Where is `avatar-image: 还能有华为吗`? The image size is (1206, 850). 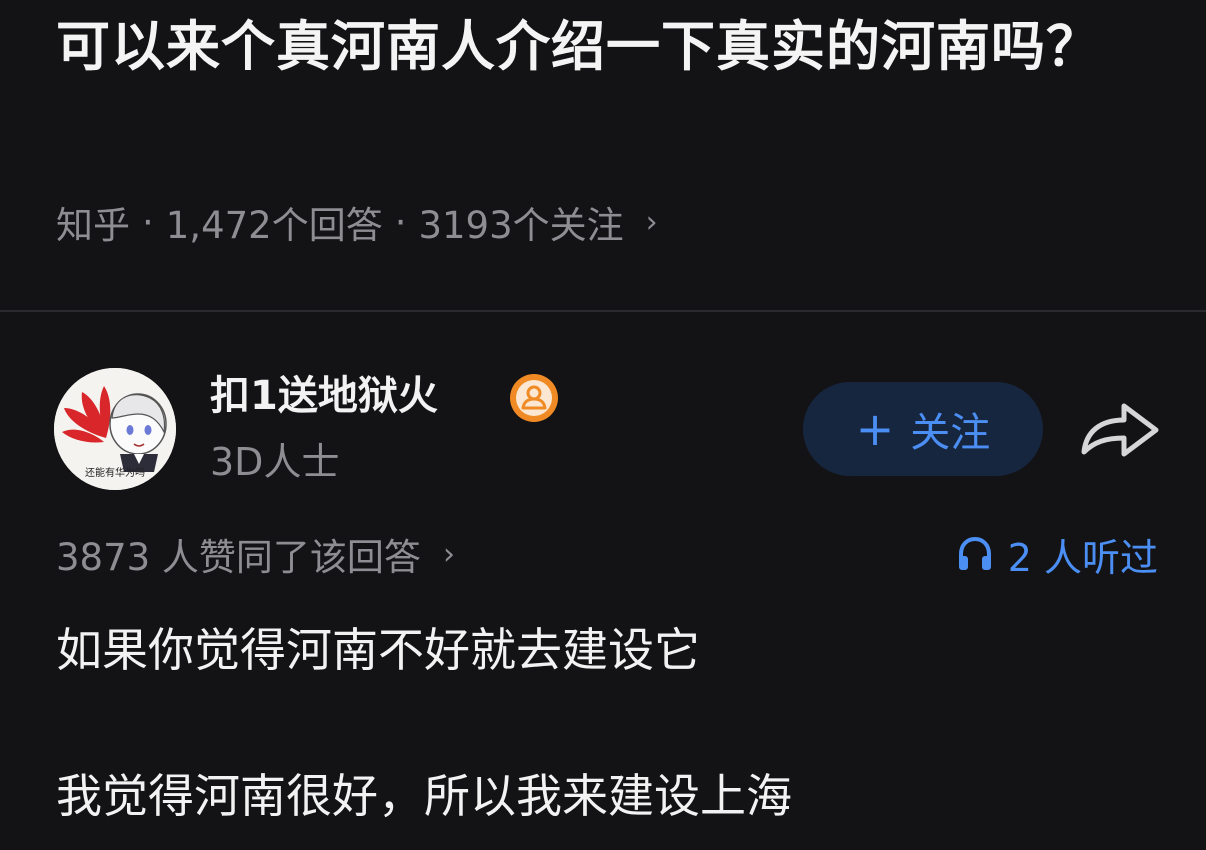 avatar-image: 还能有华为吗 is located at coordinates (115, 429).